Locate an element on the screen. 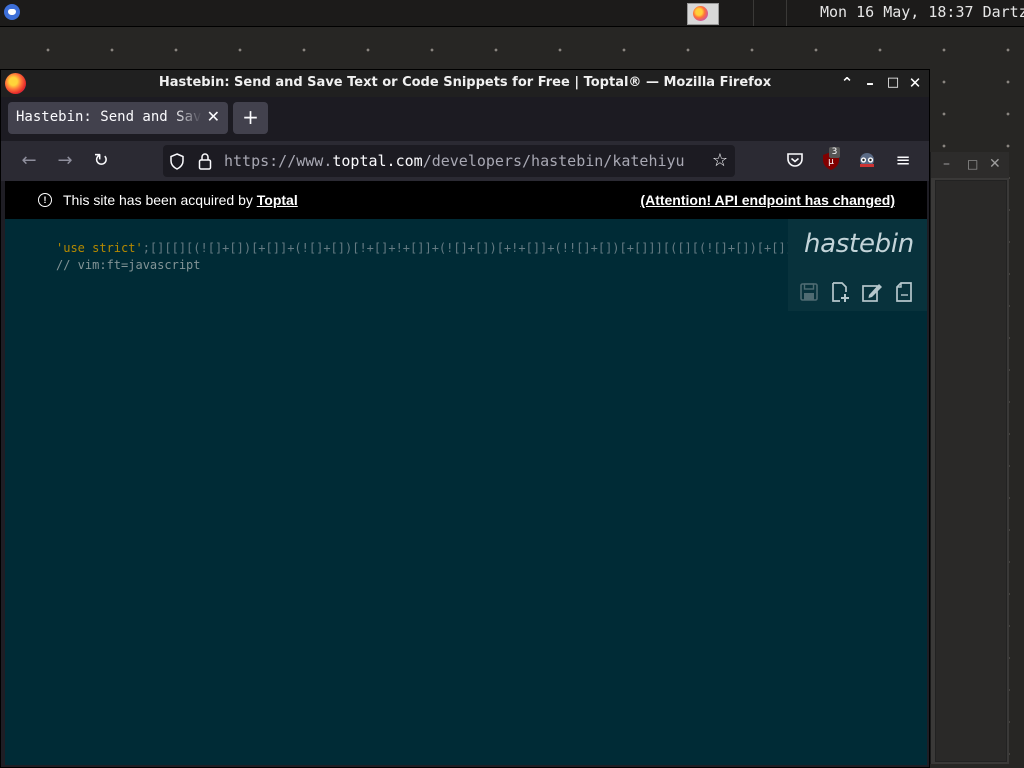 Image resolution: width=1024 pixels, height=768 pixels. bookmark-star-icon: ☆ is located at coordinates (720, 161).